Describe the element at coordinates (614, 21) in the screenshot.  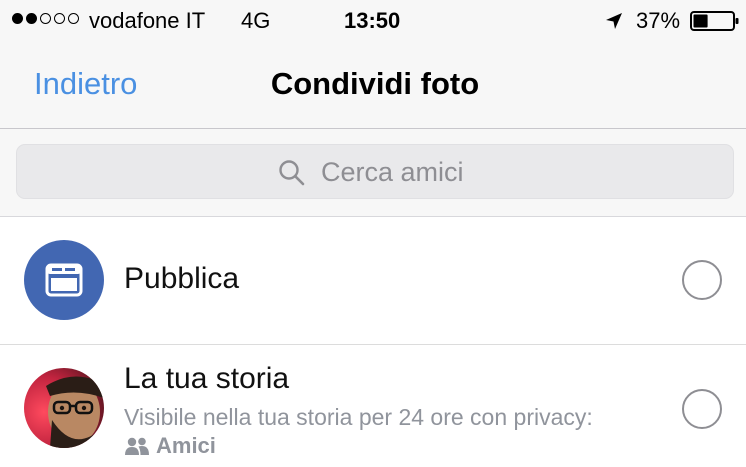
I see `location-arrow-icon` at that location.